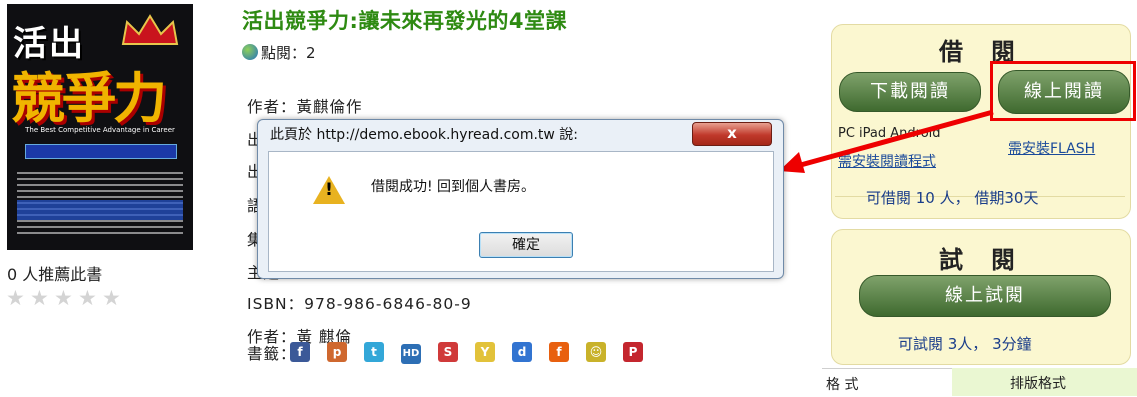 This screenshot has width=1137, height=397. What do you see at coordinates (448, 352) in the screenshot?
I see `funp-icon: S` at bounding box center [448, 352].